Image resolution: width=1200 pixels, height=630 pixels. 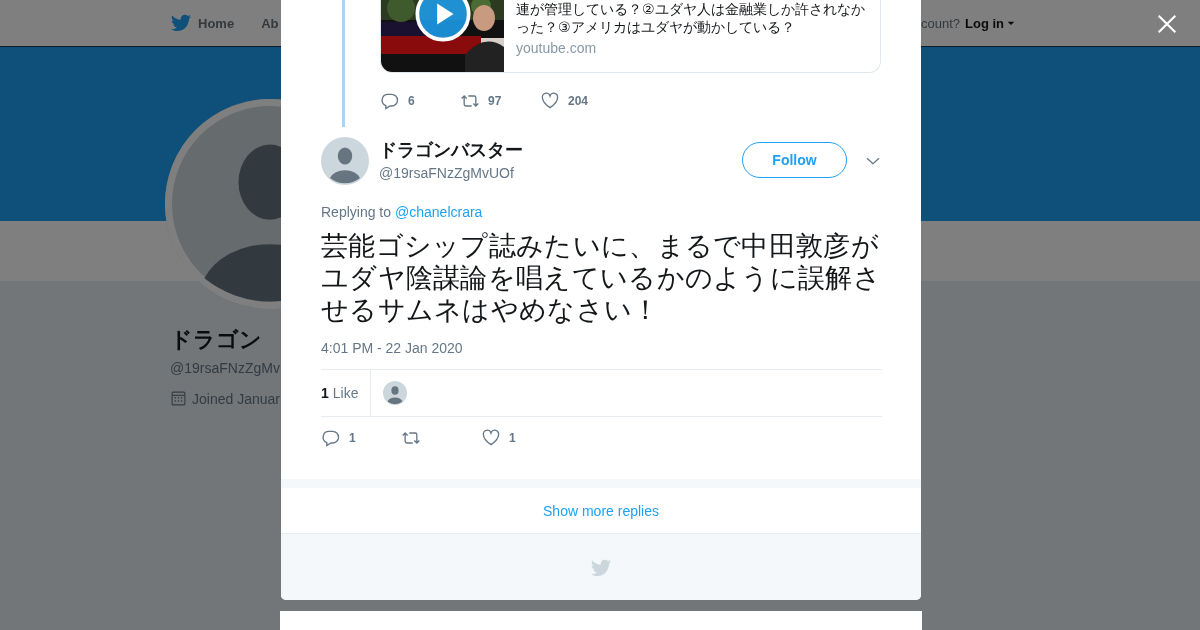 I want to click on tweet-text: 芸能ゴシップ誌みたいに、まるで中田敦彦がユダヤ陰謀論を唱えているかのように誤解させるサムネはやめなさい！, so click(x=601, y=278).